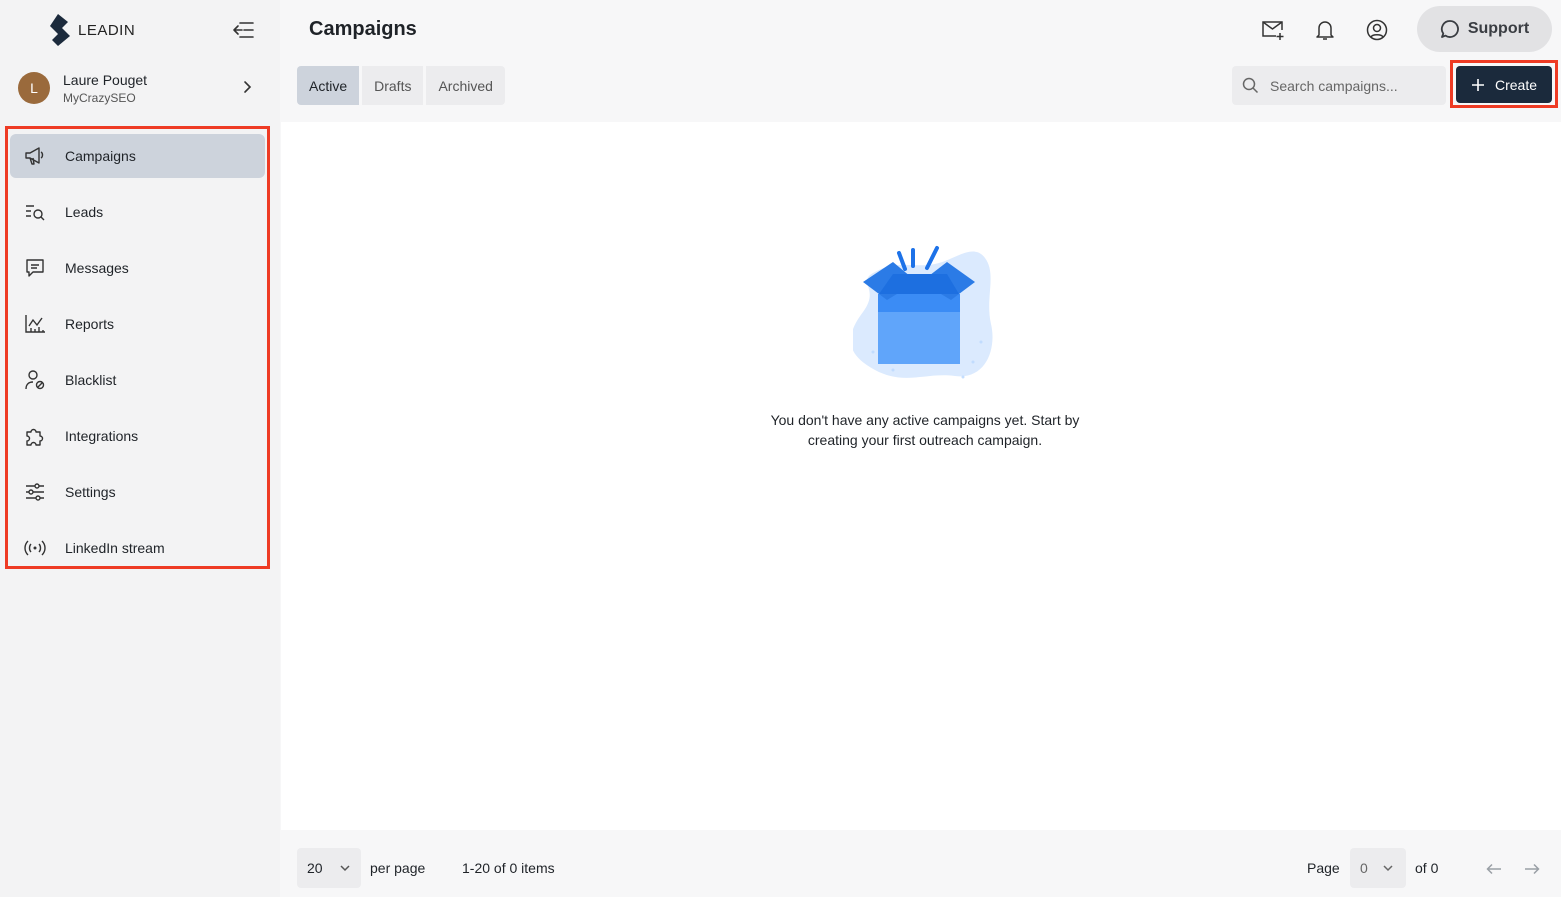 The width and height of the screenshot is (1561, 897). I want to click on account-button, so click(1377, 30).